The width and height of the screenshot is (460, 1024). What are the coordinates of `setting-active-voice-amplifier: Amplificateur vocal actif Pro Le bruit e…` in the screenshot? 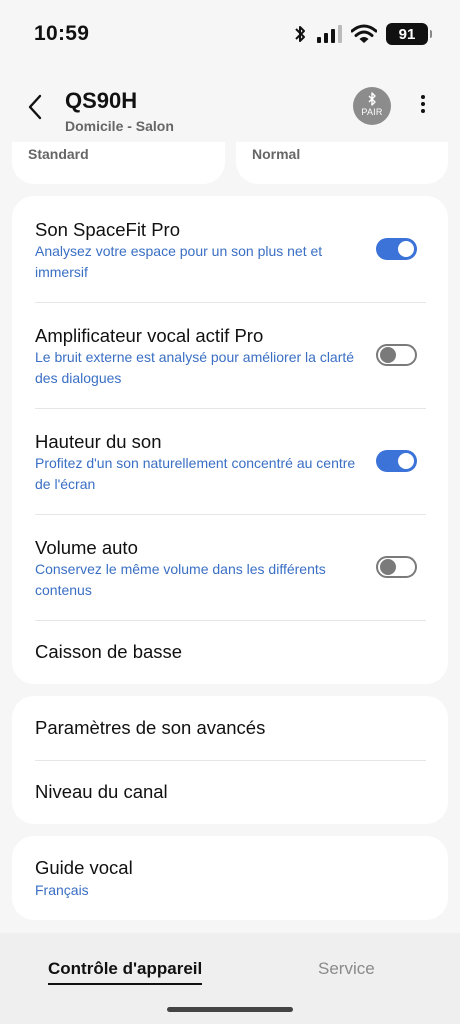 It's located at (230, 355).